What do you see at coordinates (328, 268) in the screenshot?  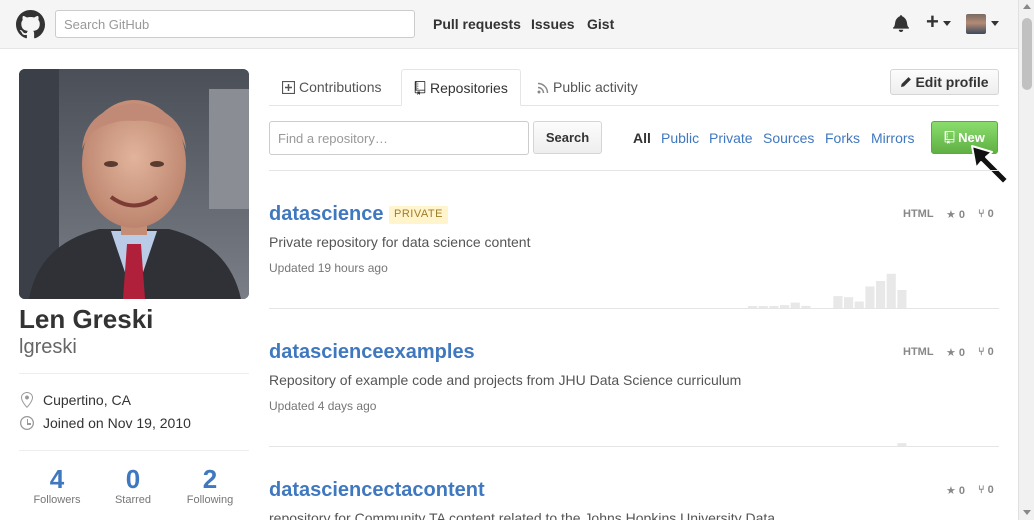 I see `repo-updated-time: Updated 19 hours ago` at bounding box center [328, 268].